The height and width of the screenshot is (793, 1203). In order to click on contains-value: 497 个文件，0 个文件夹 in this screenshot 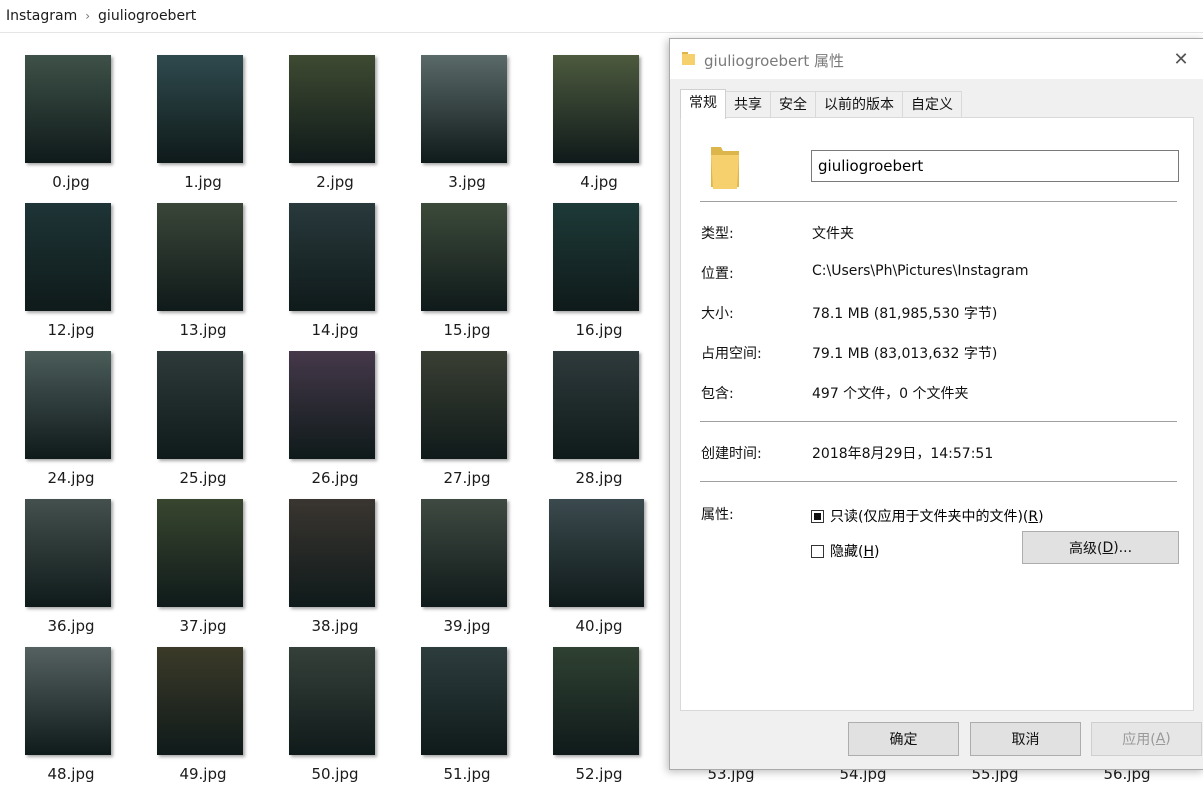, I will do `click(890, 394)`.